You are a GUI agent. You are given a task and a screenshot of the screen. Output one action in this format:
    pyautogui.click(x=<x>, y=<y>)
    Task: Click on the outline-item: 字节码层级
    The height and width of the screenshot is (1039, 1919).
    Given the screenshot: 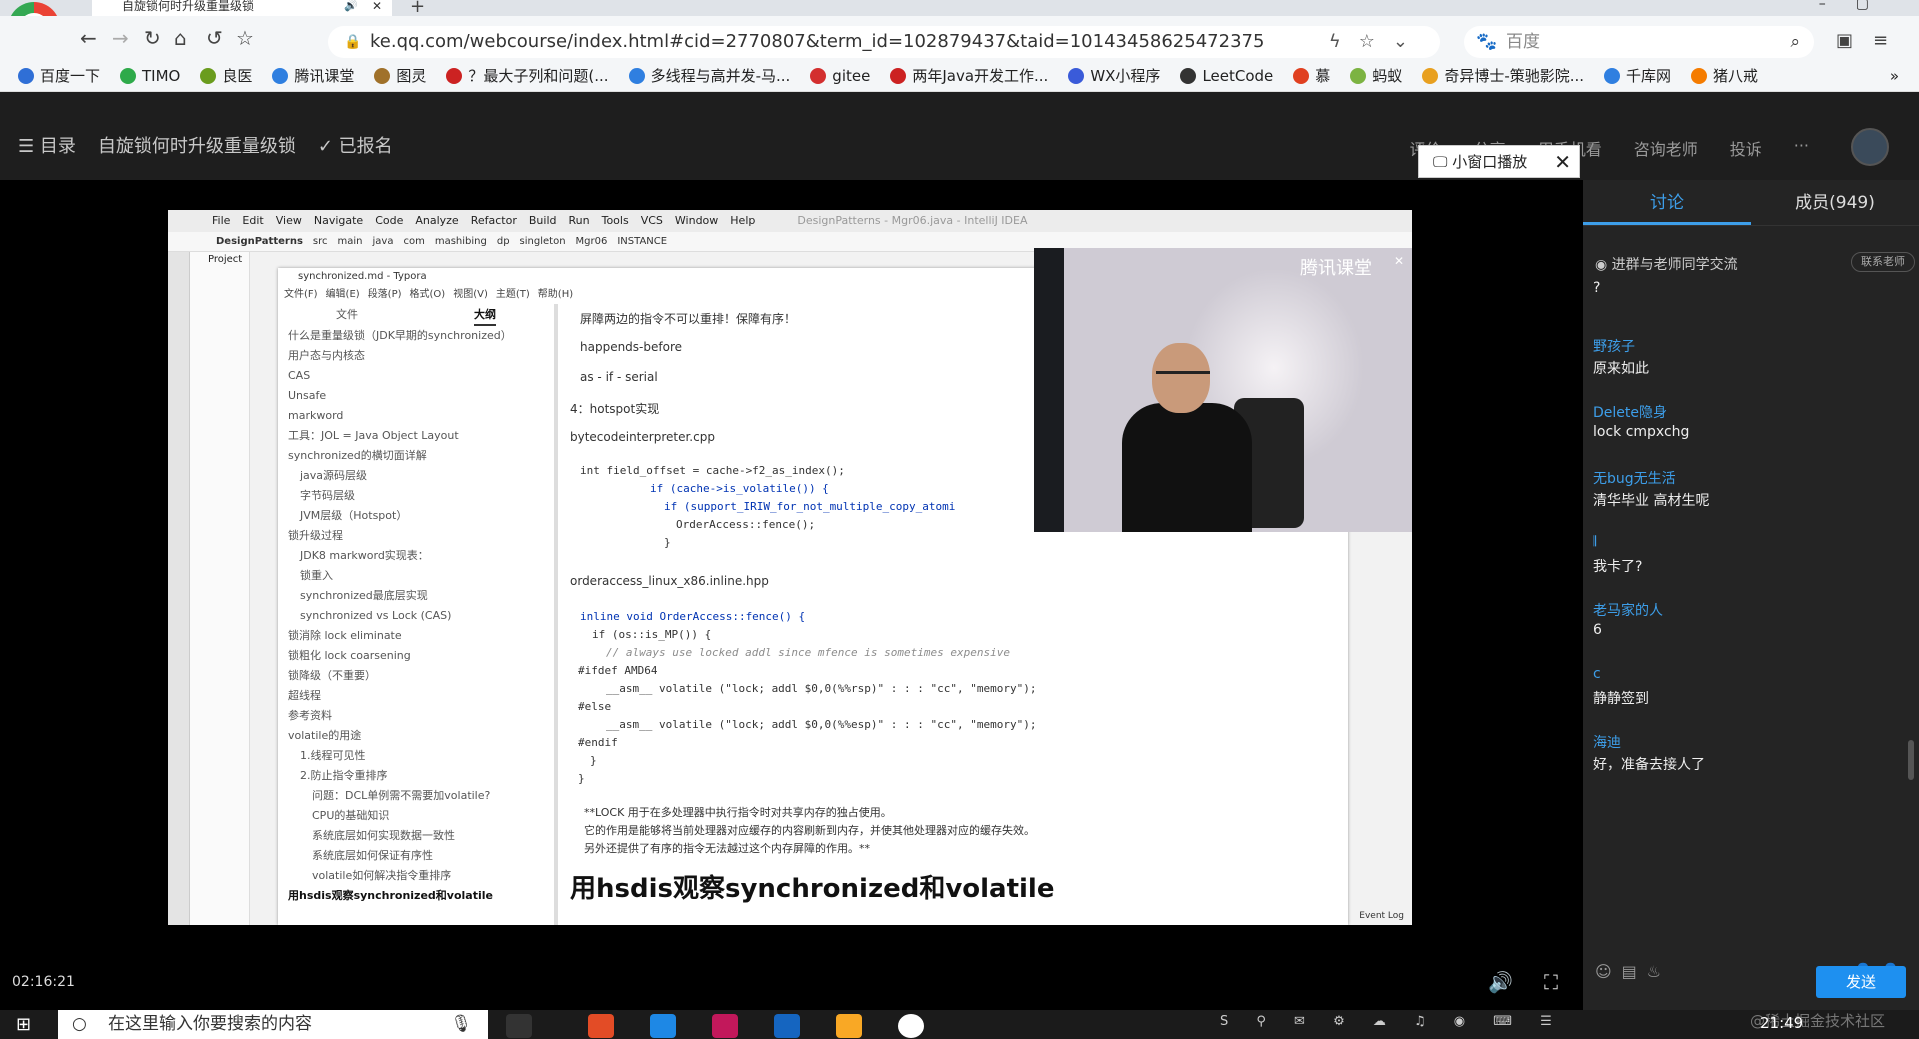 What is the action you would take?
    pyautogui.click(x=416, y=496)
    